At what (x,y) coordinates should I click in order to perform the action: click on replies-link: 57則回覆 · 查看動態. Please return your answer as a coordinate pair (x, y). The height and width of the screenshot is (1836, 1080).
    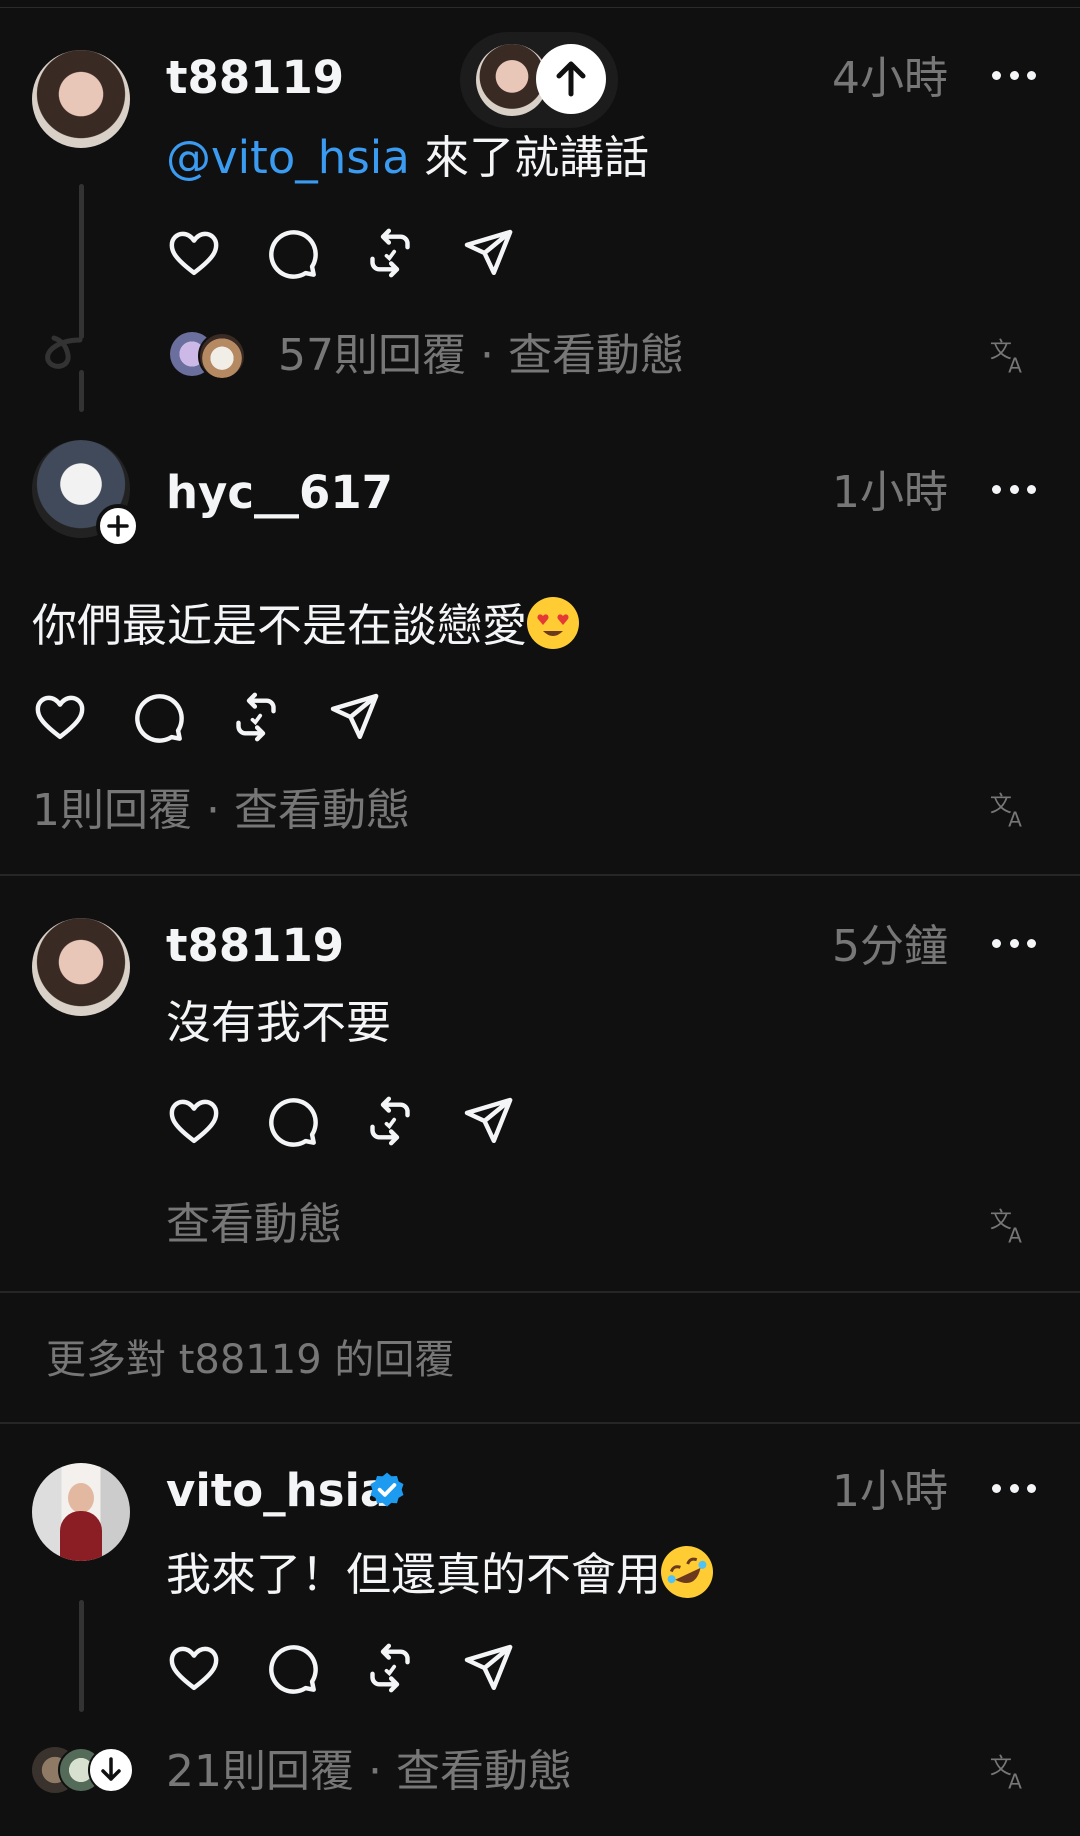
    Looking at the image, I should click on (481, 356).